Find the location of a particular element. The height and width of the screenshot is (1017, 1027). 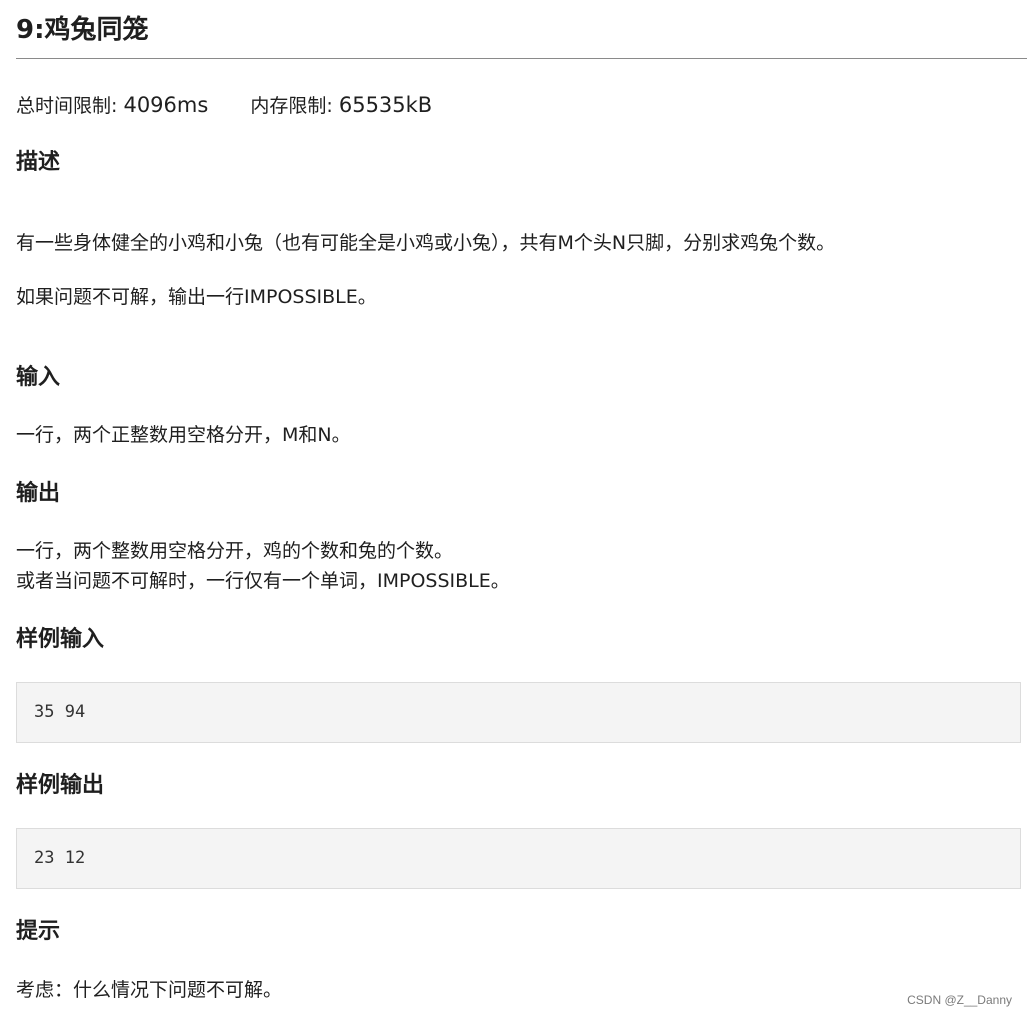

hint-heading: 提示 is located at coordinates (38, 931).